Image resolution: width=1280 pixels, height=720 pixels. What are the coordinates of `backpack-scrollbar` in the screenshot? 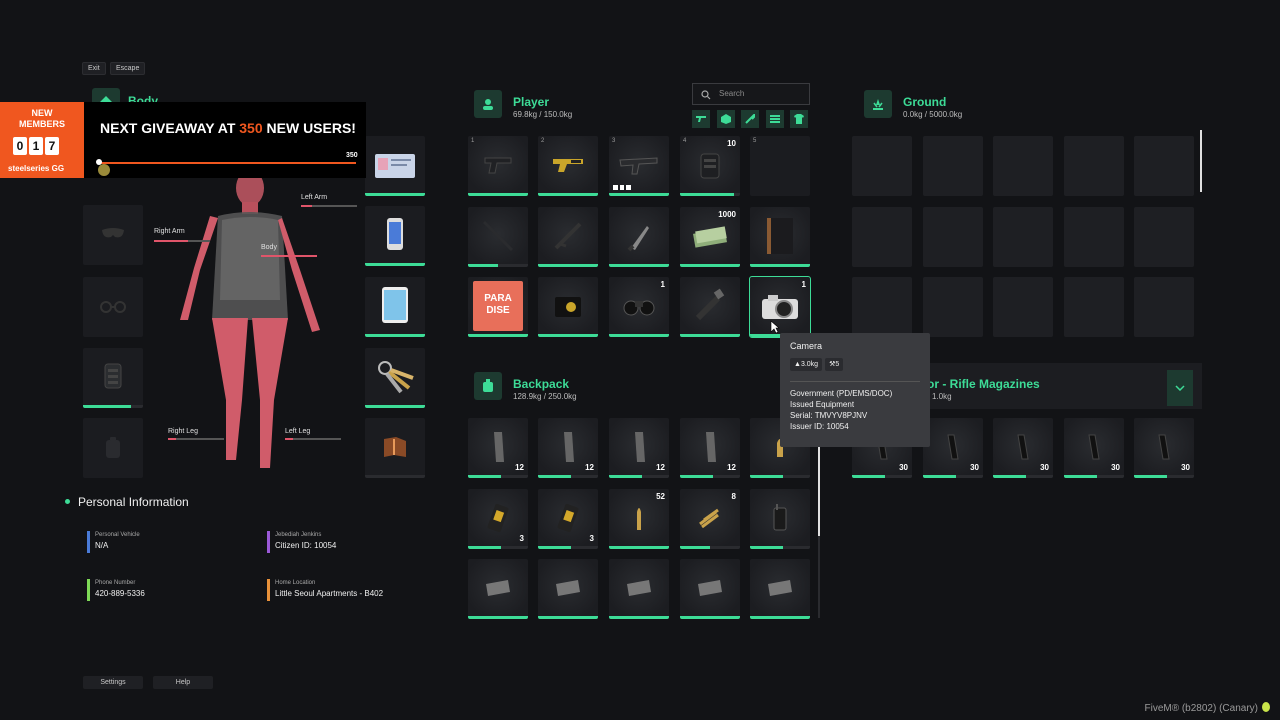 It's located at (819, 518).